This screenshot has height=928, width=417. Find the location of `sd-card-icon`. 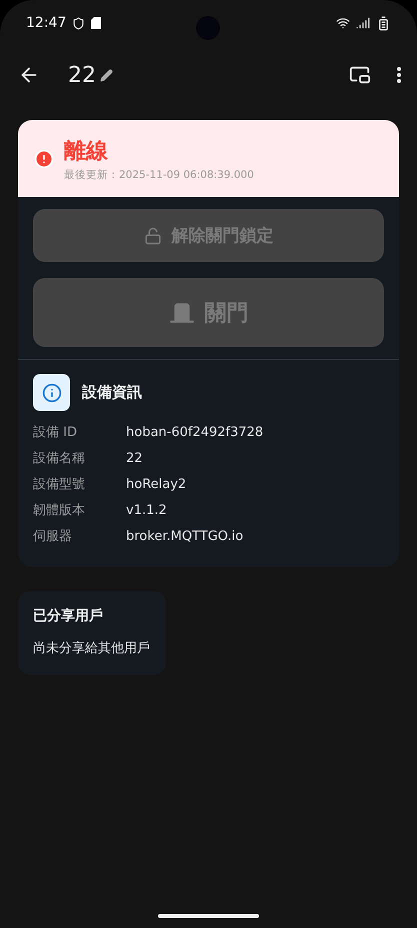

sd-card-icon is located at coordinates (96, 23).